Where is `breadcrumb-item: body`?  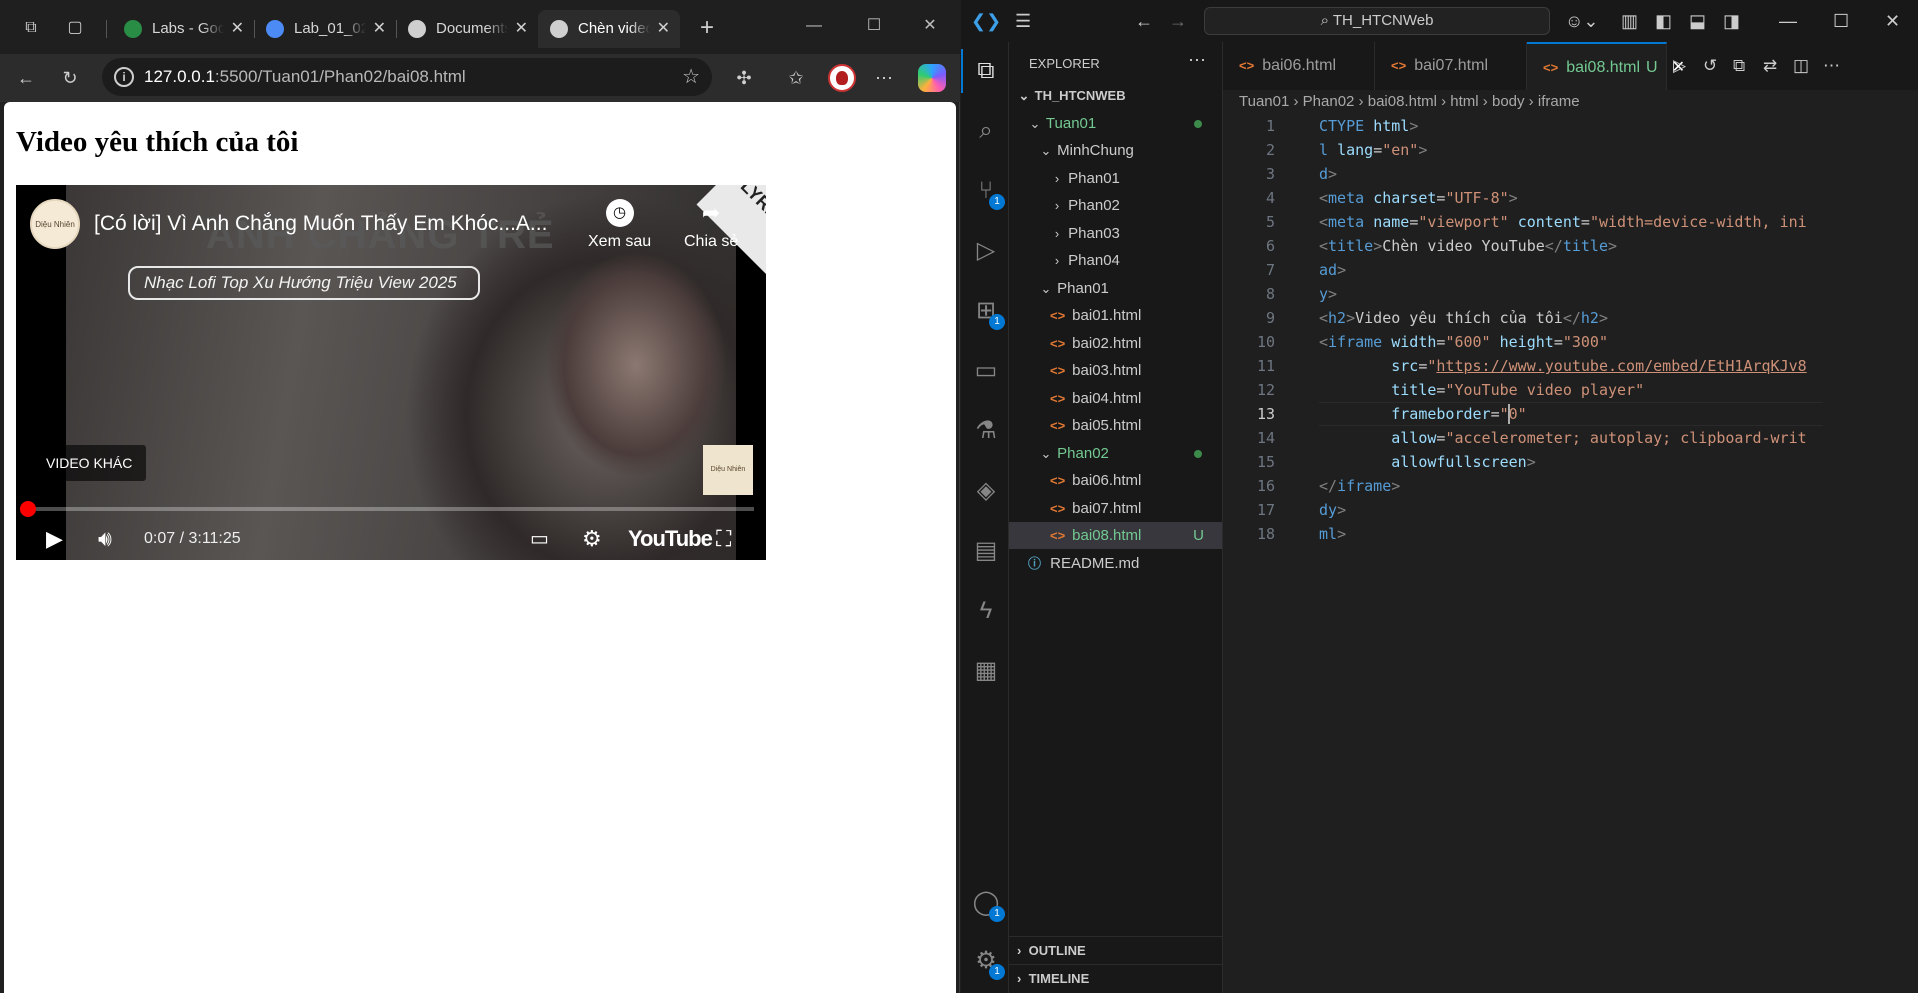 breadcrumb-item: body is located at coordinates (1508, 101).